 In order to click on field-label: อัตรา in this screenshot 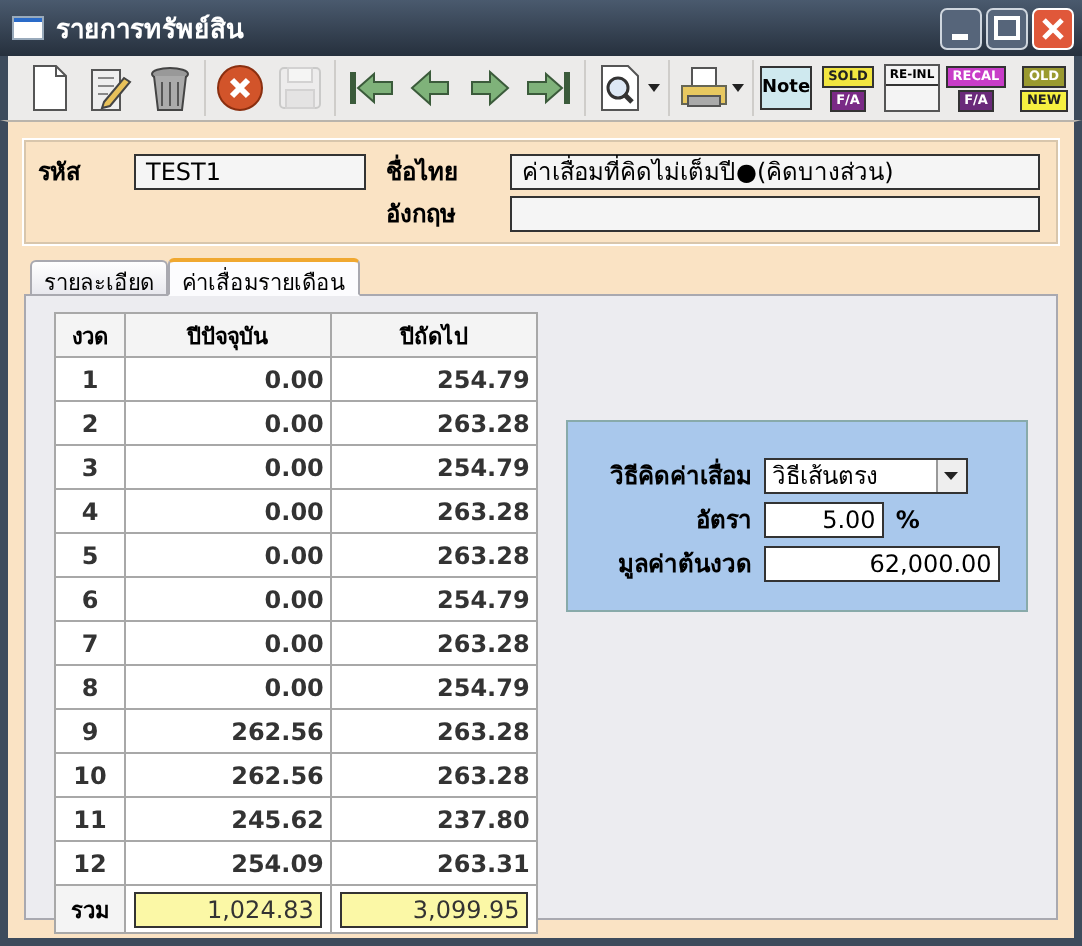, I will do `click(722, 521)`.